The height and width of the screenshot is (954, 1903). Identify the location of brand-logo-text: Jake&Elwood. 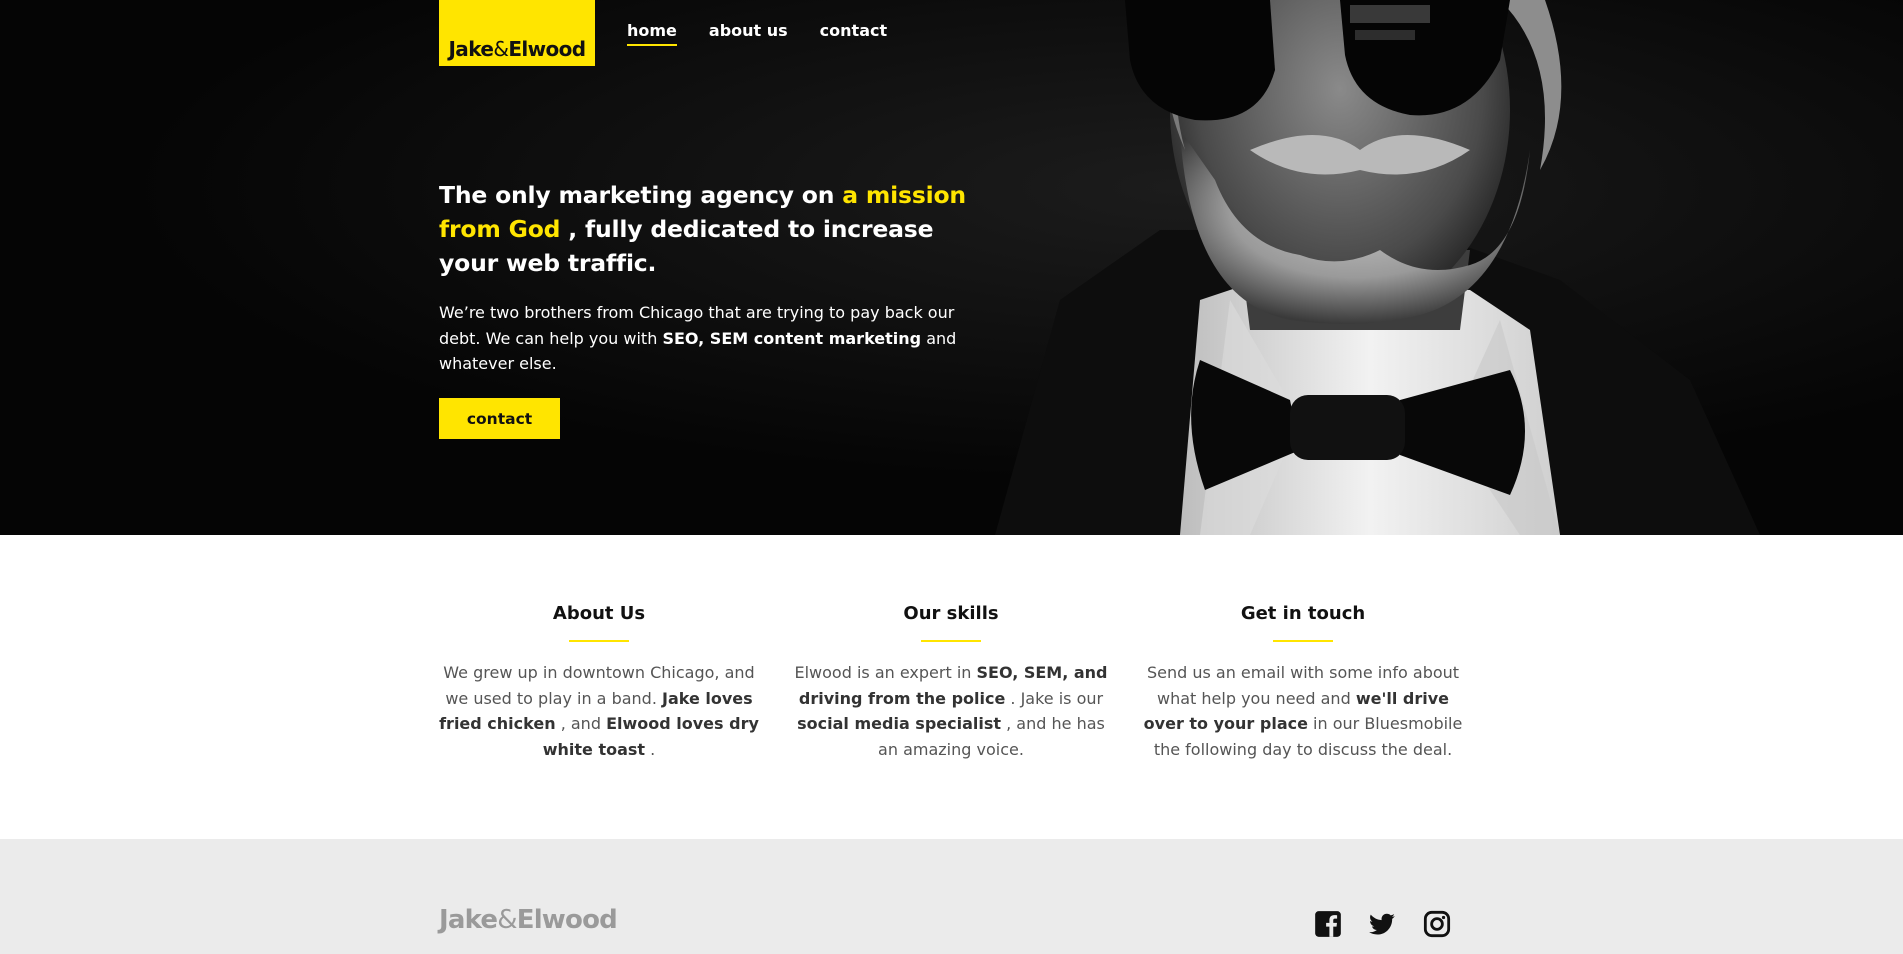
(517, 49).